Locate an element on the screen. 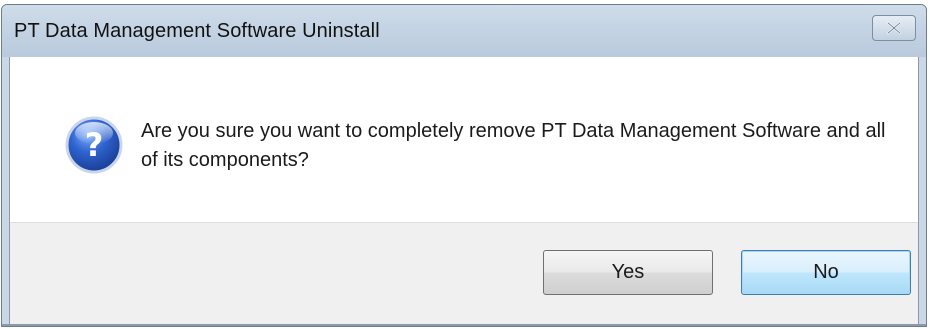 Image resolution: width=930 pixels, height=329 pixels. close-button is located at coordinates (894, 28).